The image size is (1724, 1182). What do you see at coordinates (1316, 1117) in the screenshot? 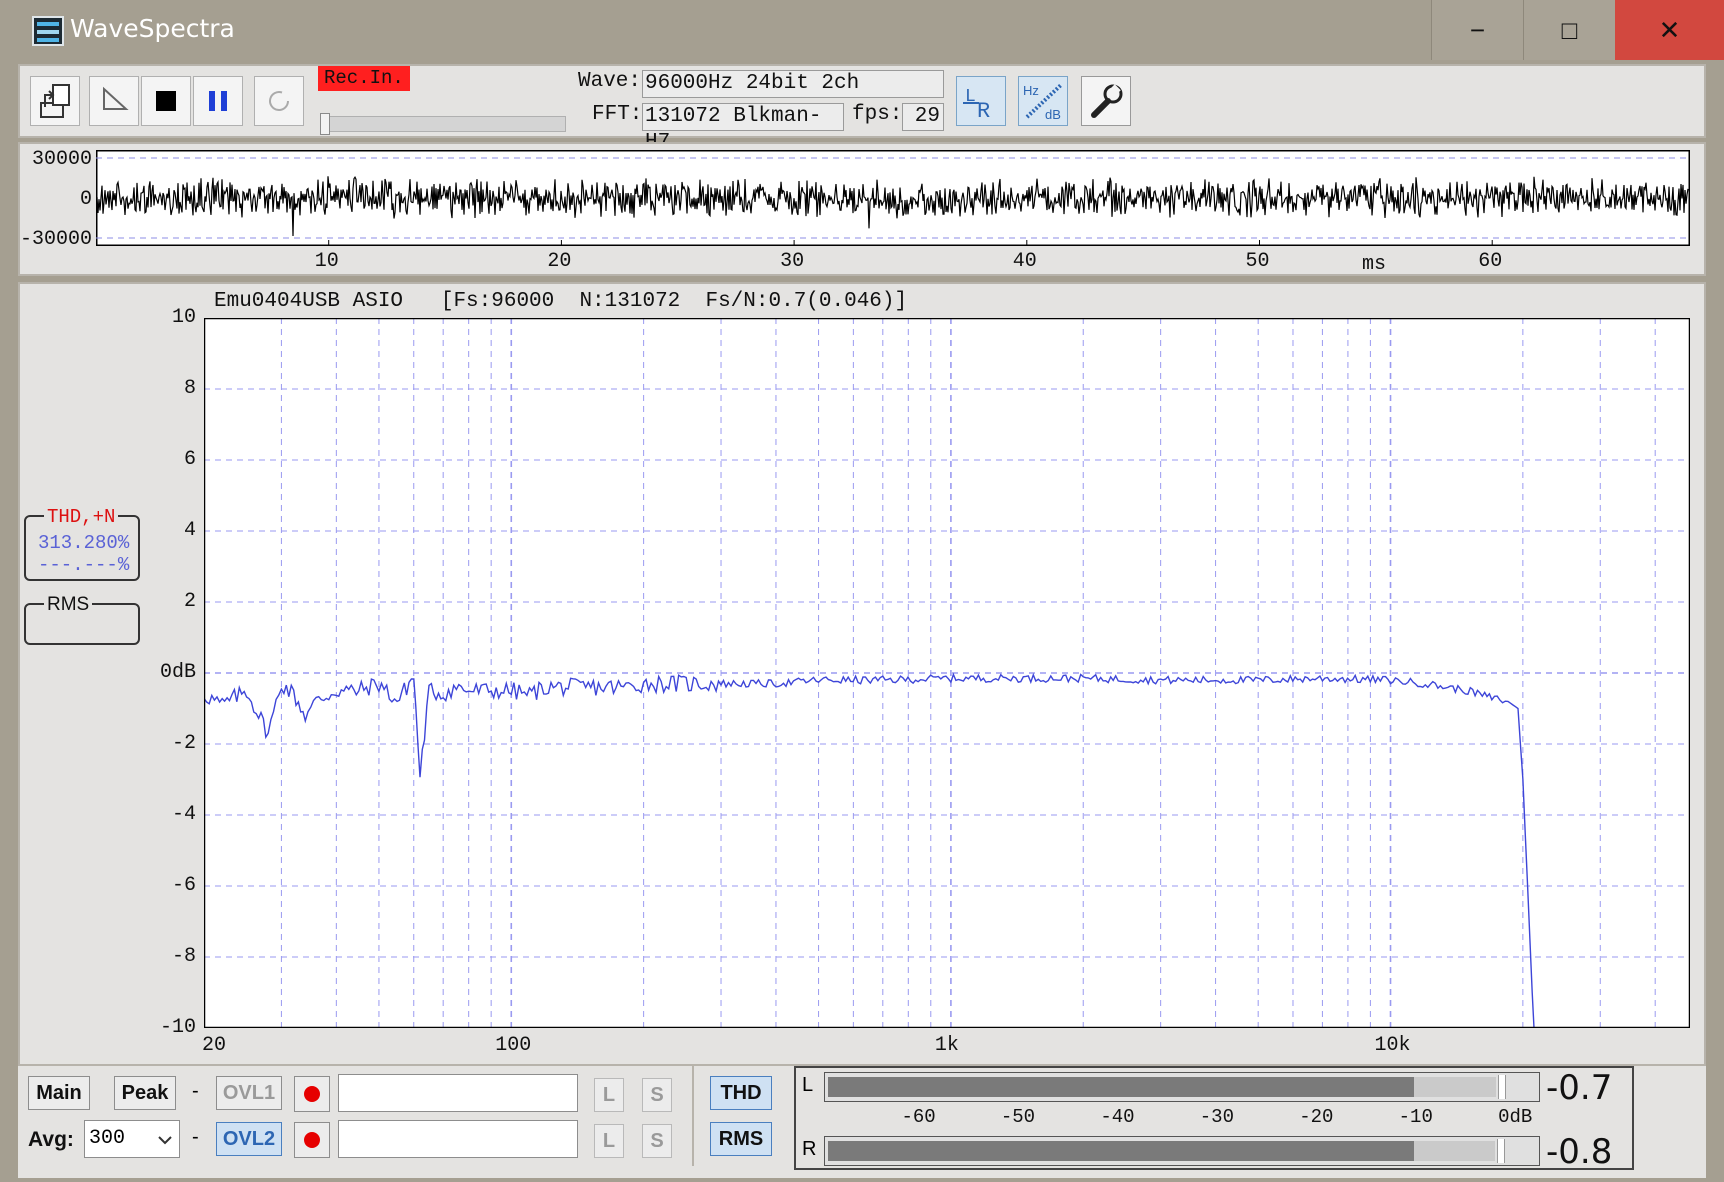
I see `meter-scale-label: -20` at bounding box center [1316, 1117].